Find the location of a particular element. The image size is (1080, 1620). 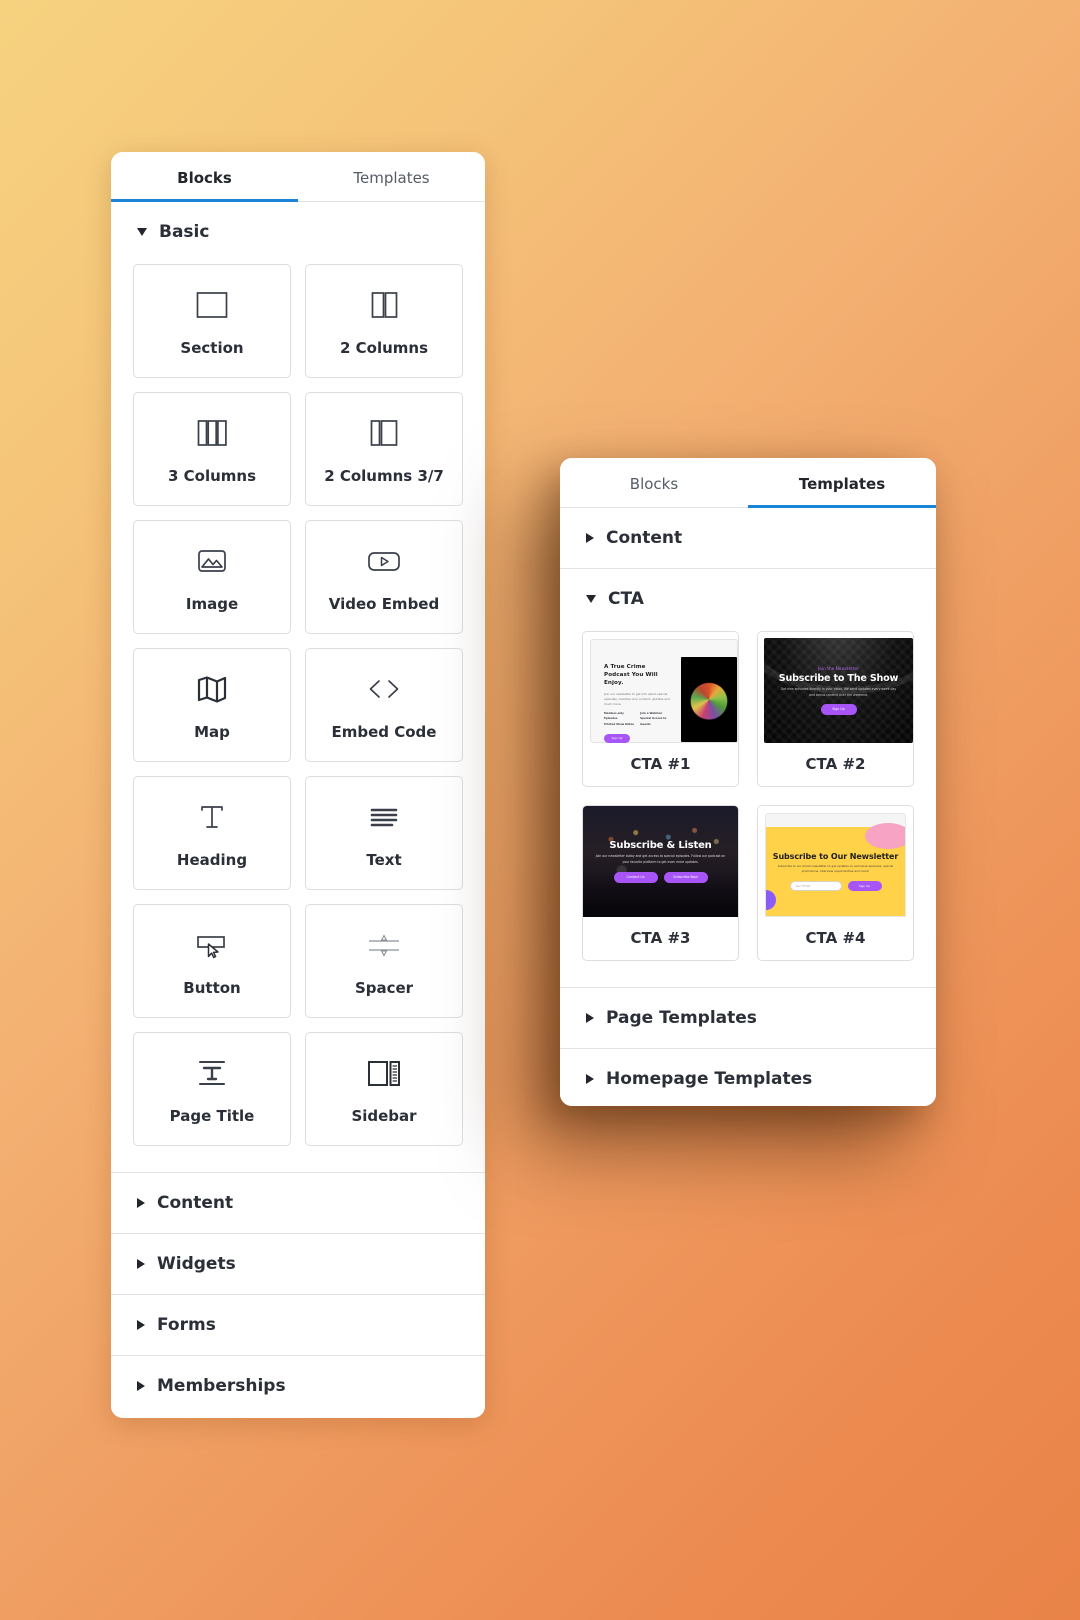

thumb-bullet: Special Access to Guests is located at coordinates (653, 721).